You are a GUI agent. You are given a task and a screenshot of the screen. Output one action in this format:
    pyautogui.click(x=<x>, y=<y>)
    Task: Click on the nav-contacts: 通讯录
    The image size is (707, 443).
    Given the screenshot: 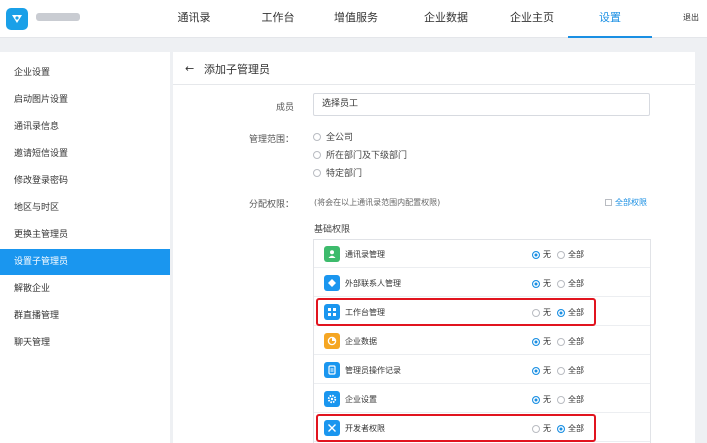 What is the action you would take?
    pyautogui.click(x=194, y=19)
    